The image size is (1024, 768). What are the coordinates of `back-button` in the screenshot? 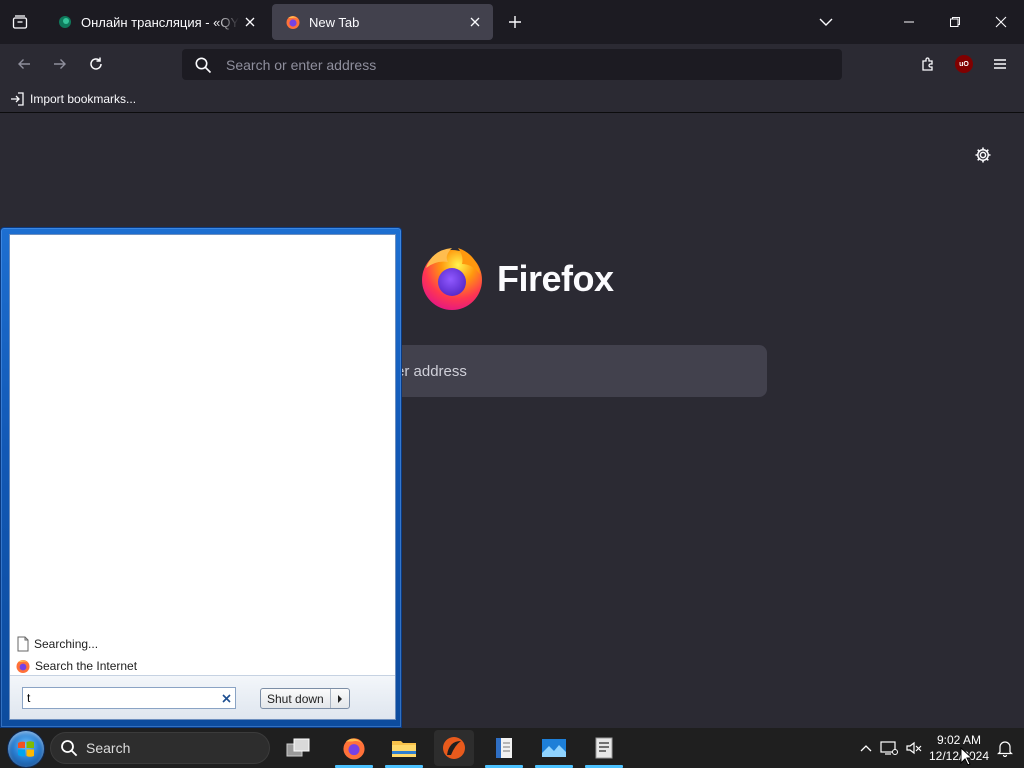 It's located at (24, 64).